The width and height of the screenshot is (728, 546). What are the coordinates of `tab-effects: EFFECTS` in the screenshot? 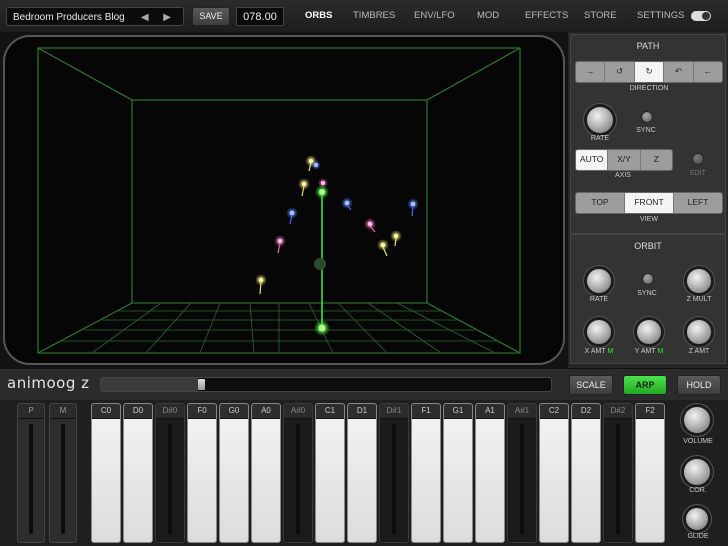 It's located at (546, 15).